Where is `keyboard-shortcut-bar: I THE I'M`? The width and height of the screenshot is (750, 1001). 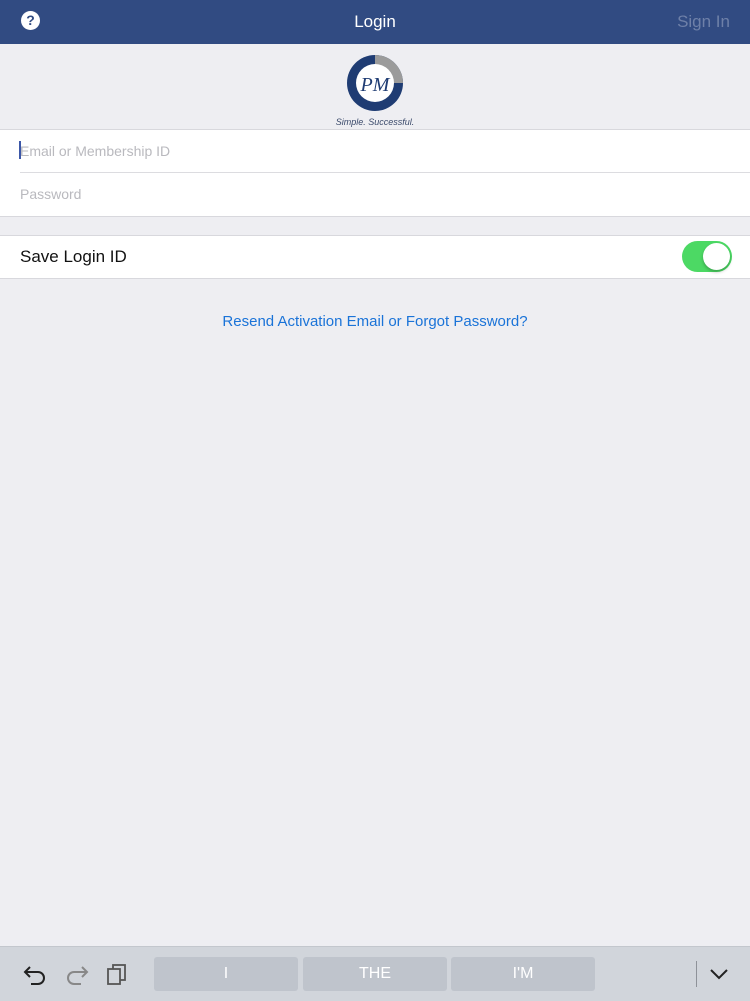 keyboard-shortcut-bar: I THE I'M is located at coordinates (375, 973).